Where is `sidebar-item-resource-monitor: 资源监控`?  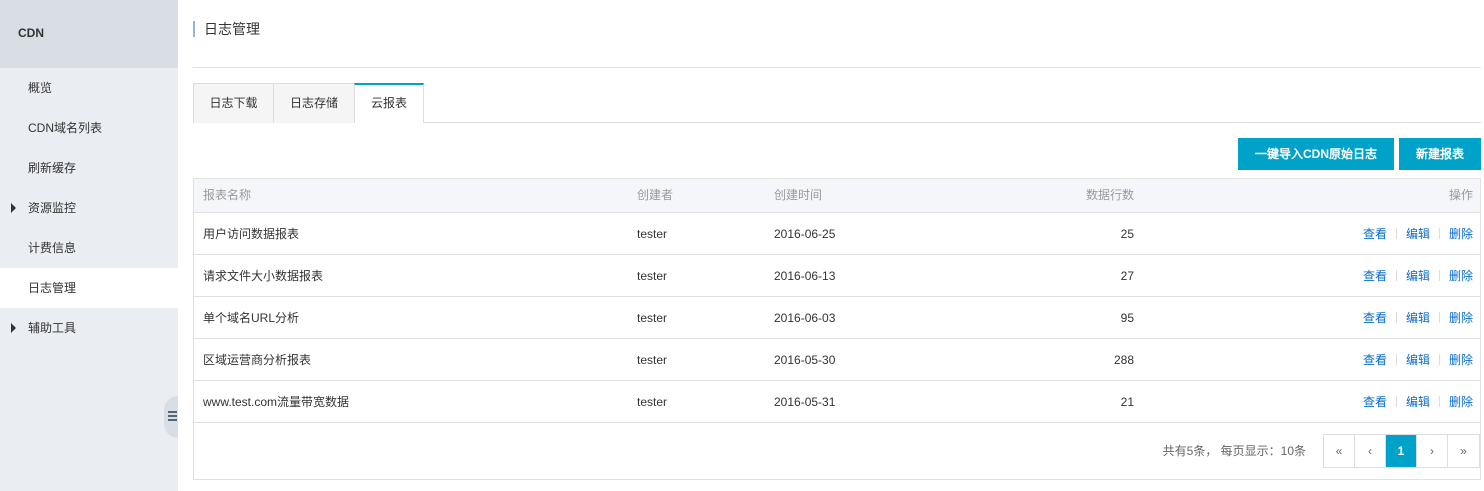 sidebar-item-resource-monitor: 资源监控 is located at coordinates (89, 208).